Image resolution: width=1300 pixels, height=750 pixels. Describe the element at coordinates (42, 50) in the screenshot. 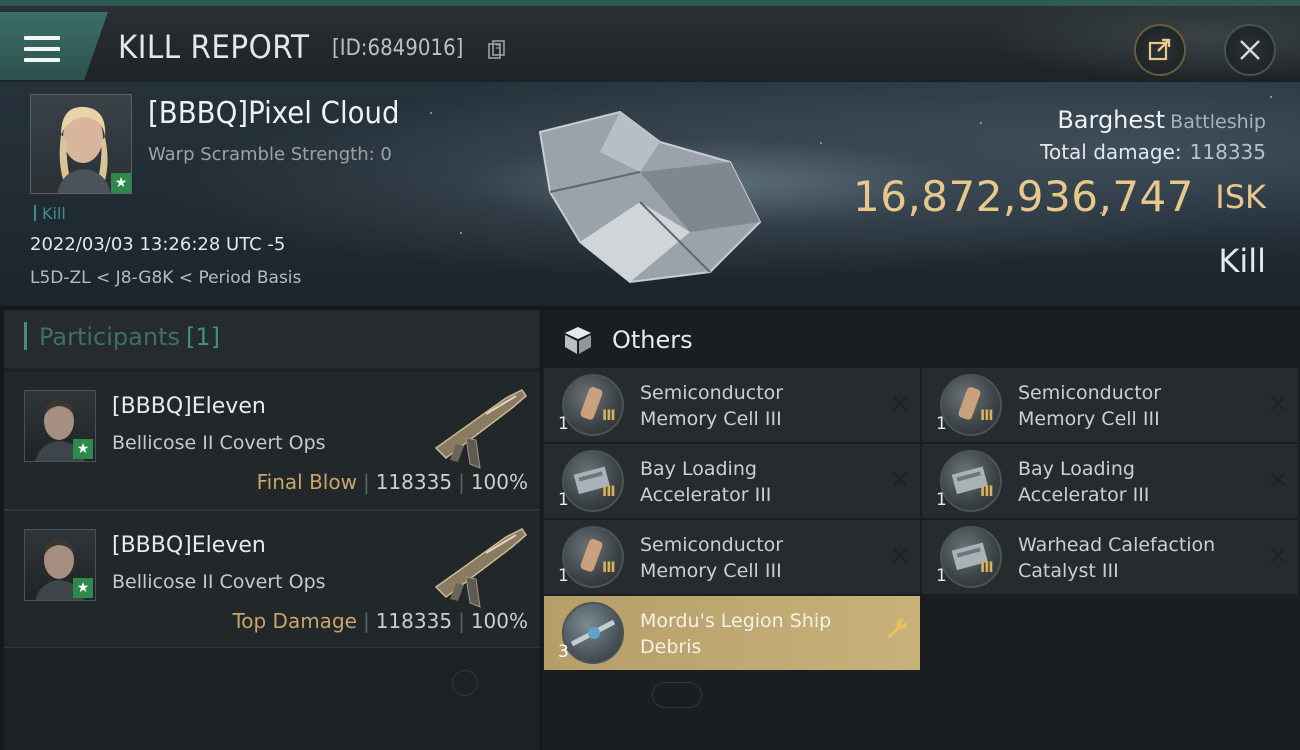

I see `hamburger-icon` at that location.